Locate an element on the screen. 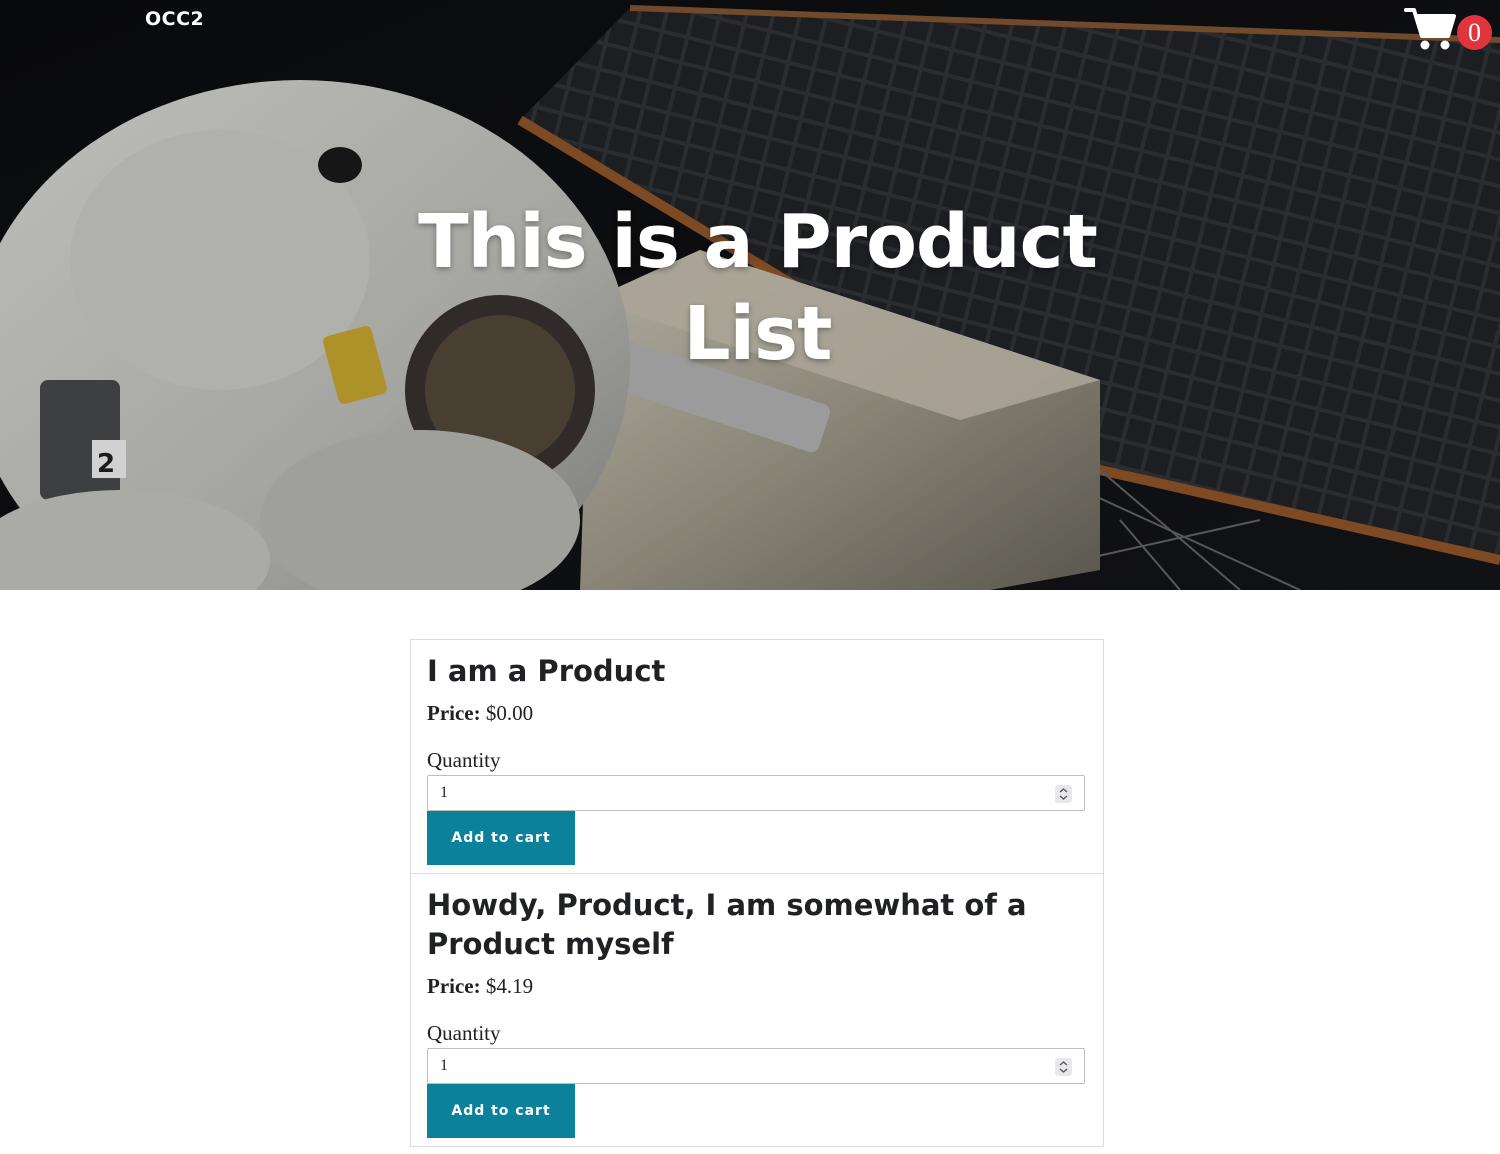 This screenshot has height=1154, width=1500. brand-logo-link: OCC2 is located at coordinates (174, 19).